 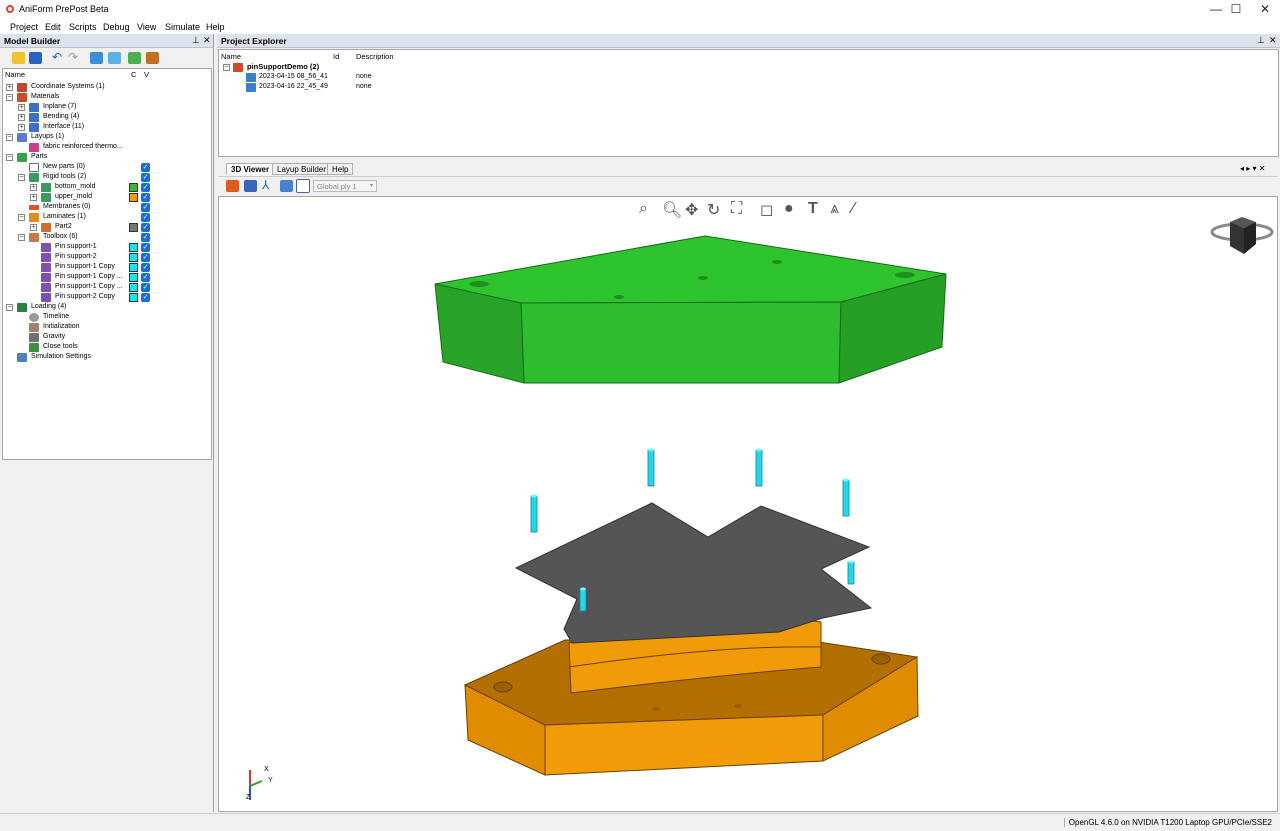 I want to click on undo-icon: ↶, so click(x=58, y=57).